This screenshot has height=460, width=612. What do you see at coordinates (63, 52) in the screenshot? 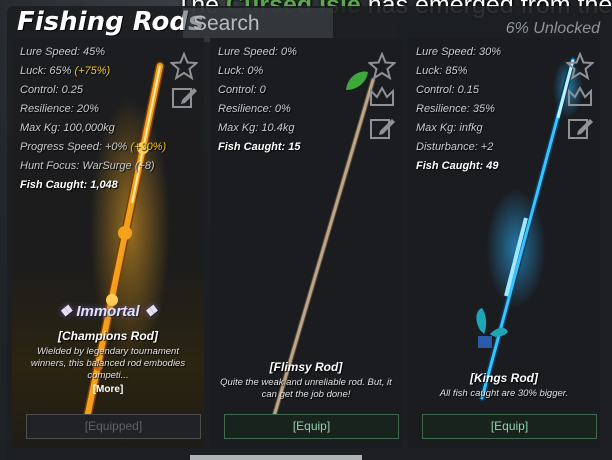
I see `stat-lure-speed: Lure Speed: 45%` at bounding box center [63, 52].